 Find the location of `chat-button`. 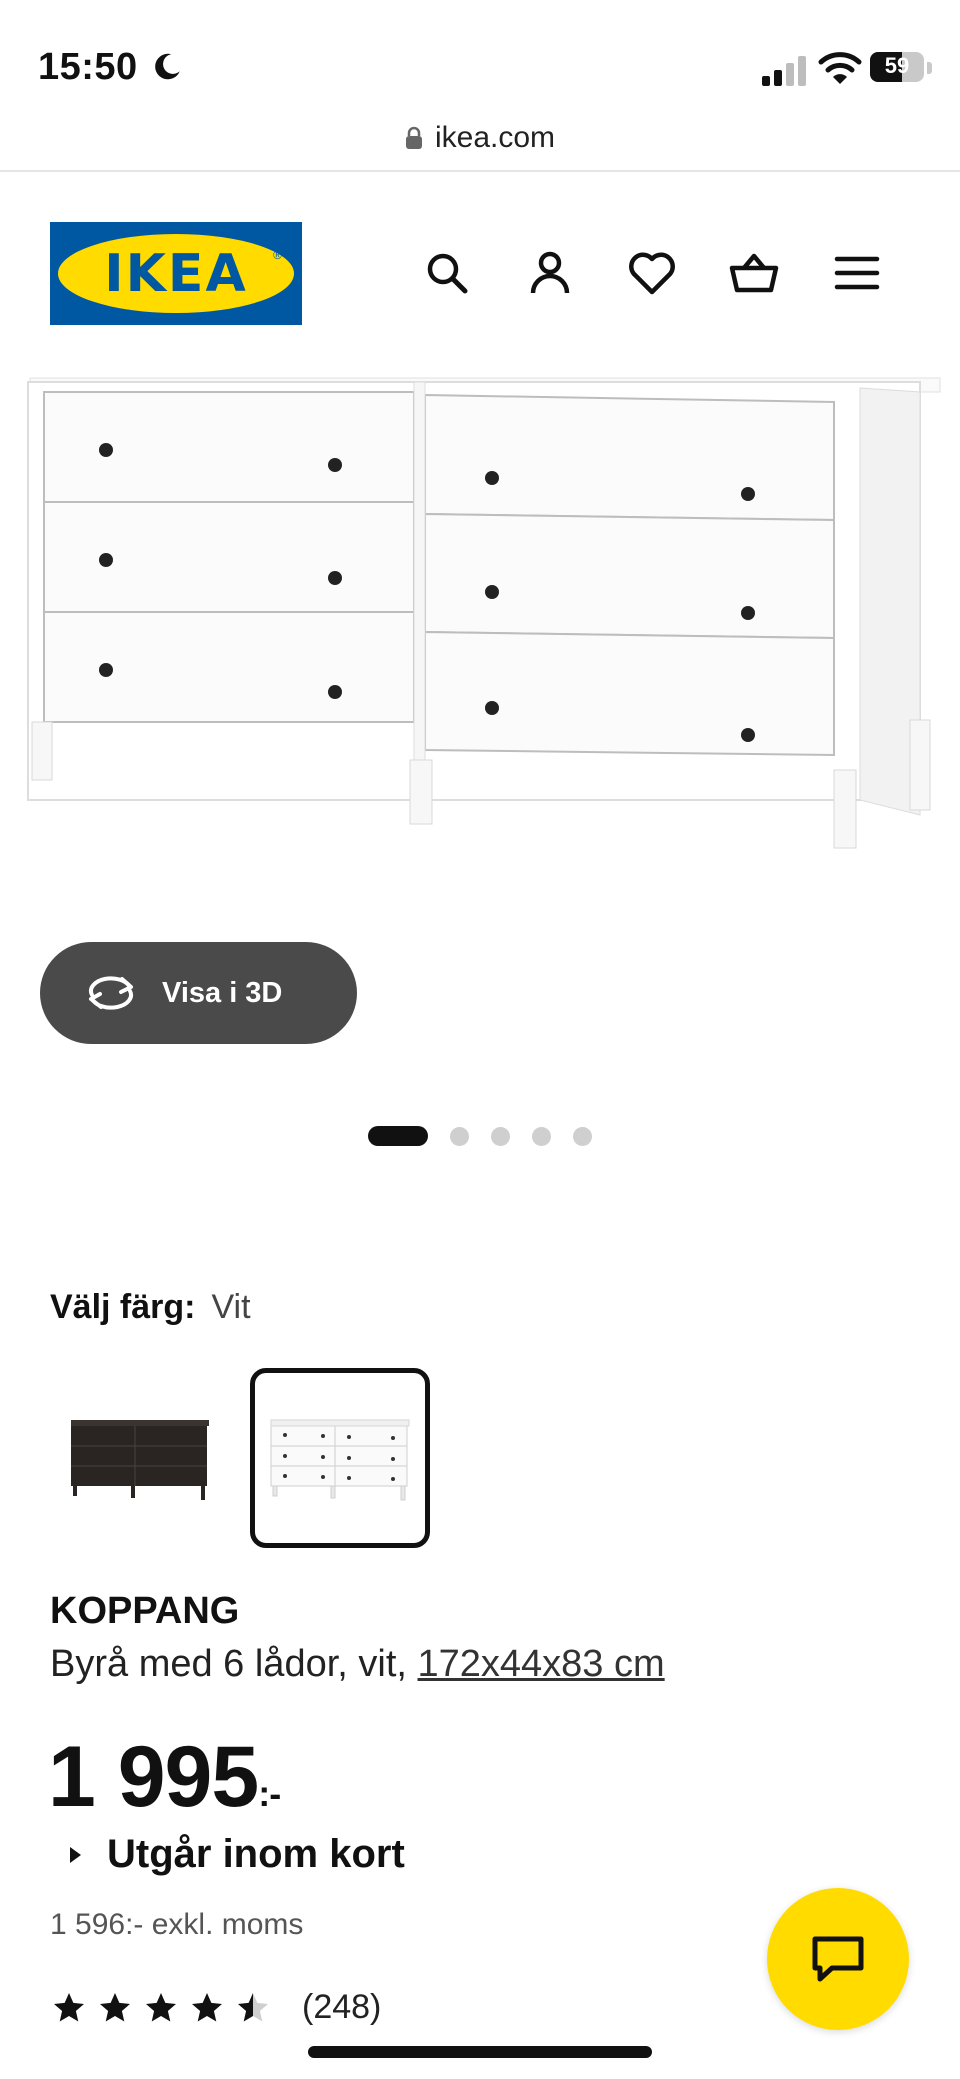

chat-button is located at coordinates (838, 1959).